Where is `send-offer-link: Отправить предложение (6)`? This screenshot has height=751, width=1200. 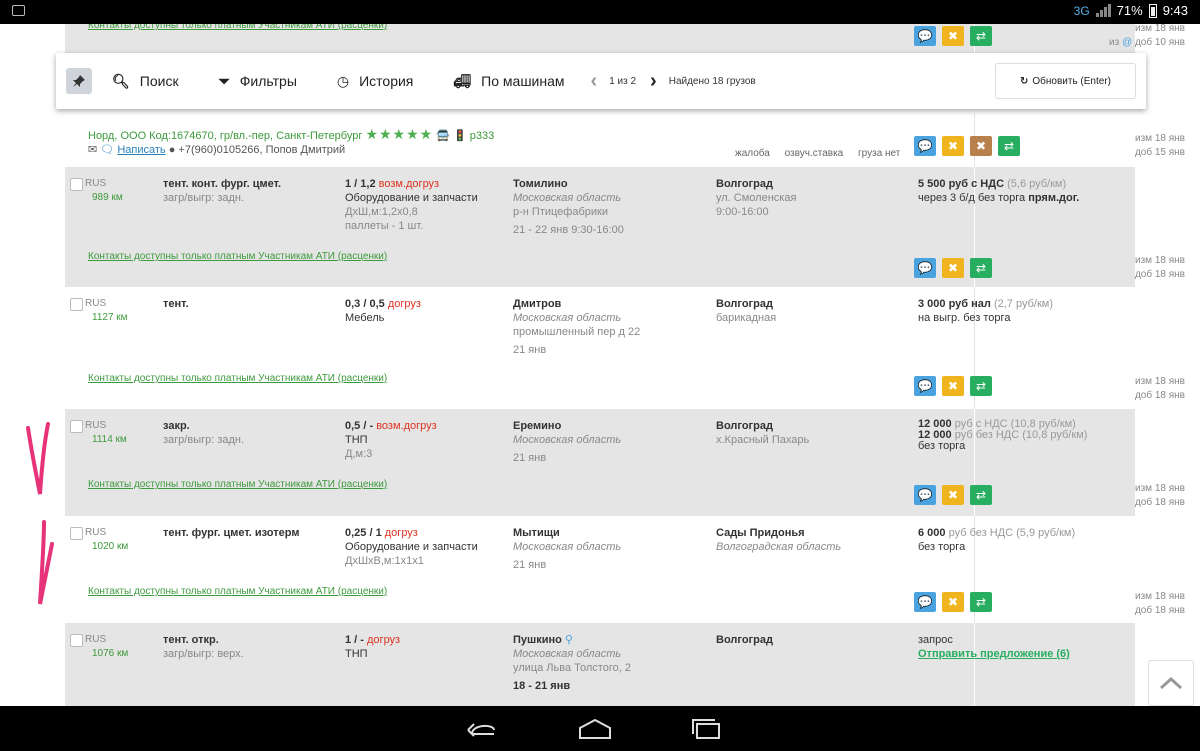
send-offer-link: Отправить предложение (6) is located at coordinates (1013, 654).